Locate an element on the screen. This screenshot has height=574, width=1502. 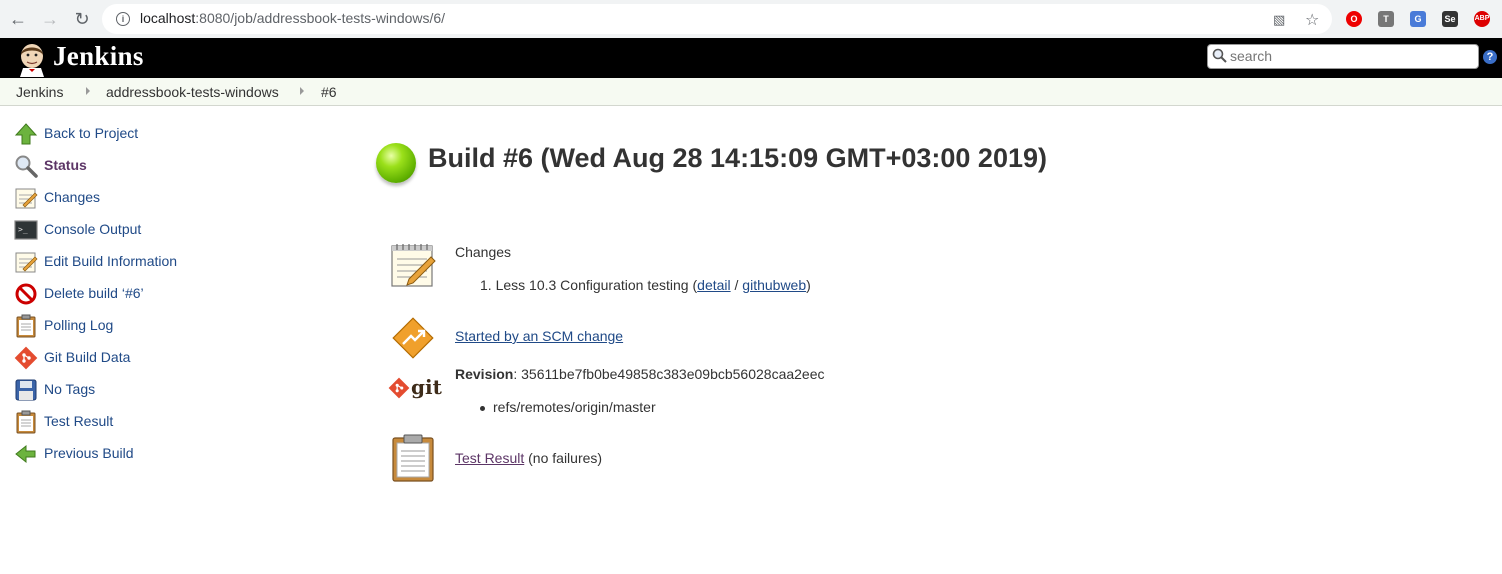
sidebar-item-label: Back to Project is located at coordinates (91, 133).